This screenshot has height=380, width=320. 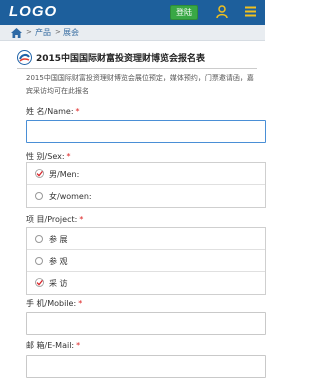 I want to click on sex-option-women: 女/women:, so click(x=146, y=196).